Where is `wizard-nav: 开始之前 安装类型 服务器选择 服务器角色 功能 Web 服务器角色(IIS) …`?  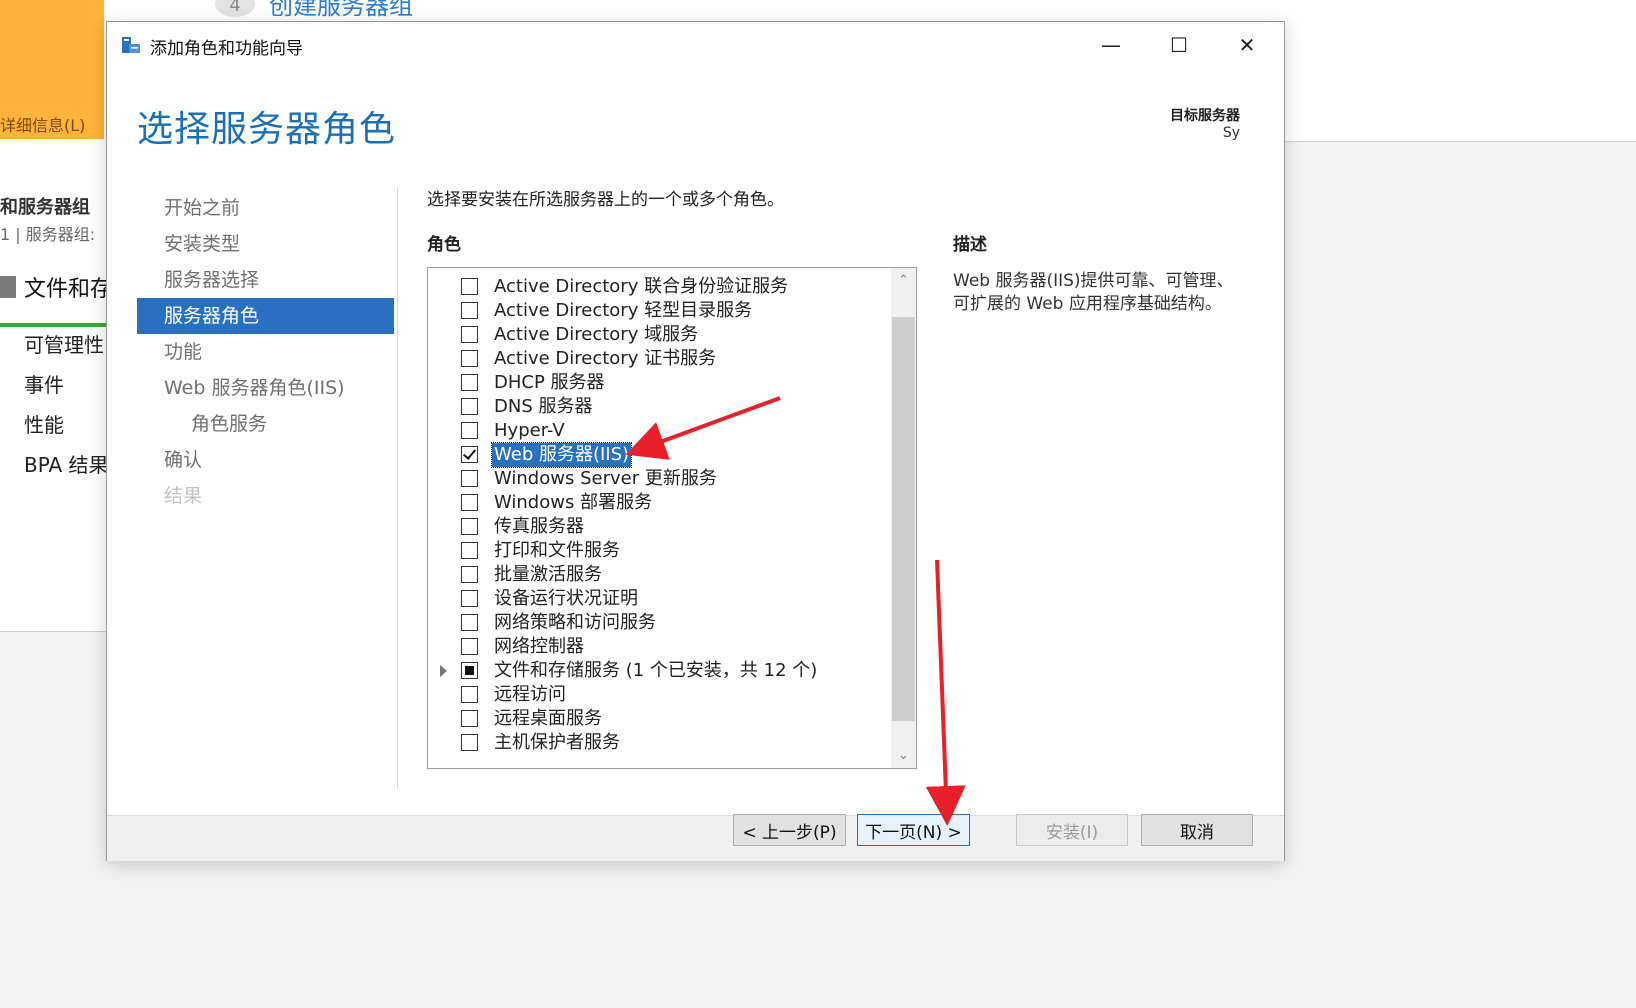
wizard-nav: 开始之前 安装类型 服务器选择 服务器角色 功能 Web 服务器角色(IIS) … is located at coordinates (265, 352).